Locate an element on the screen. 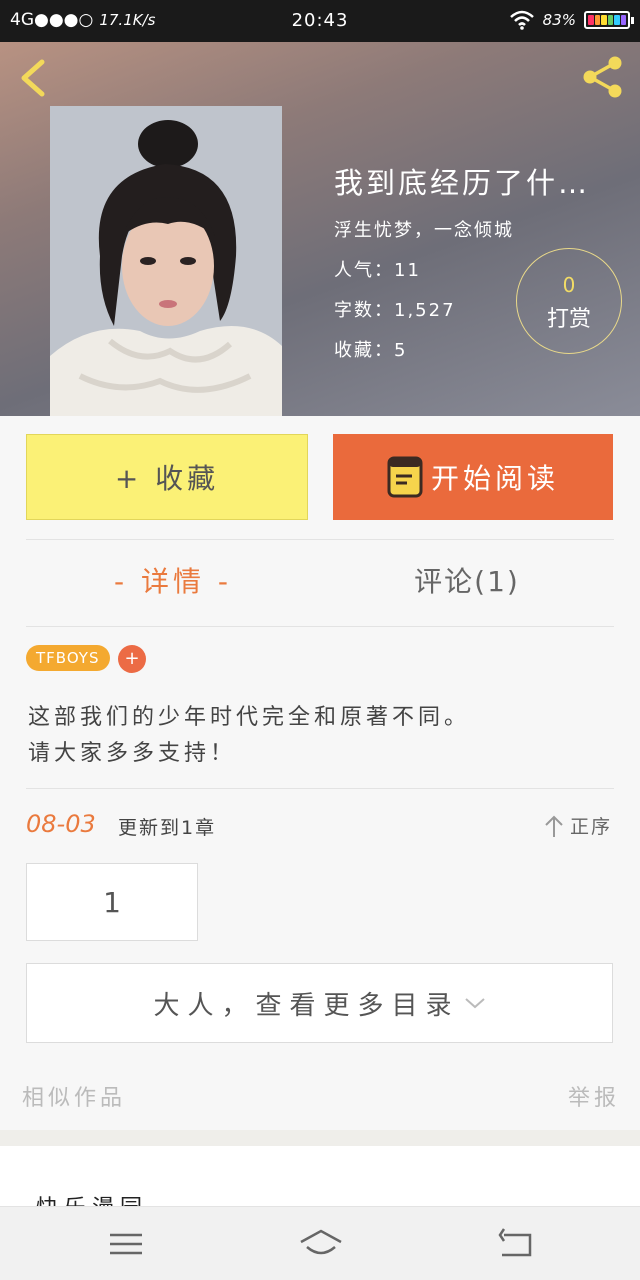 The width and height of the screenshot is (640, 1280). system-nav-bar is located at coordinates (320, 1243).